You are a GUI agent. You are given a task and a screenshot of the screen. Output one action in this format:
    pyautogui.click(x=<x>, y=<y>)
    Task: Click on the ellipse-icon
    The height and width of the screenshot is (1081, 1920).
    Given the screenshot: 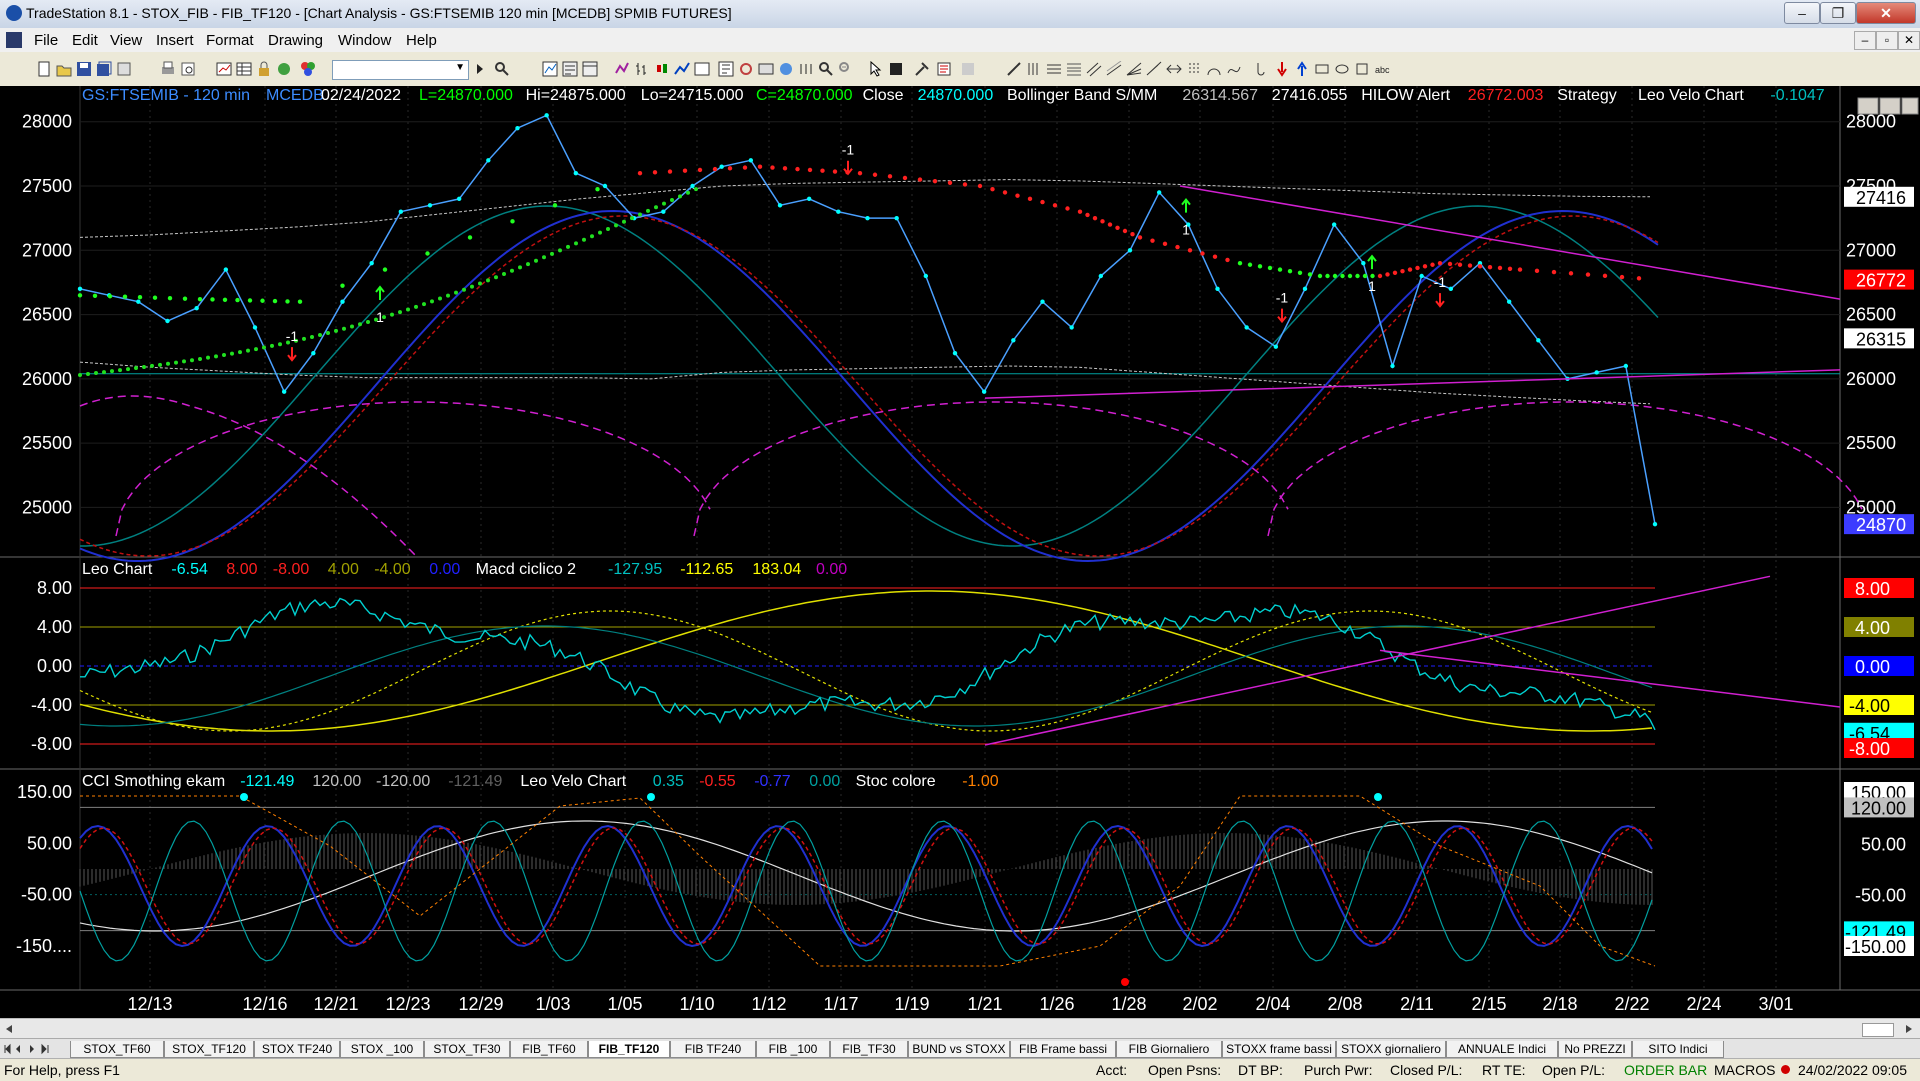 What is the action you would take?
    pyautogui.click(x=1342, y=69)
    